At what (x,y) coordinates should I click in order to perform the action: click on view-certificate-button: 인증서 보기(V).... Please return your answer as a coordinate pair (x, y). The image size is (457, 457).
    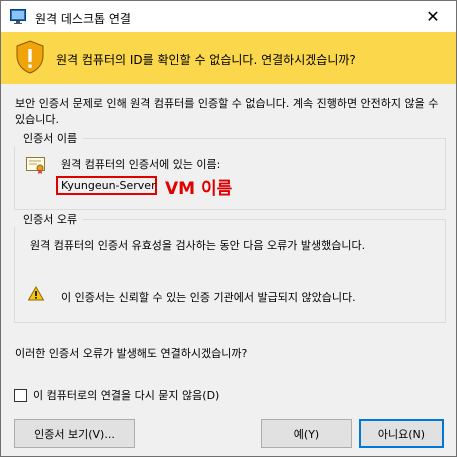
    Looking at the image, I should click on (74, 433).